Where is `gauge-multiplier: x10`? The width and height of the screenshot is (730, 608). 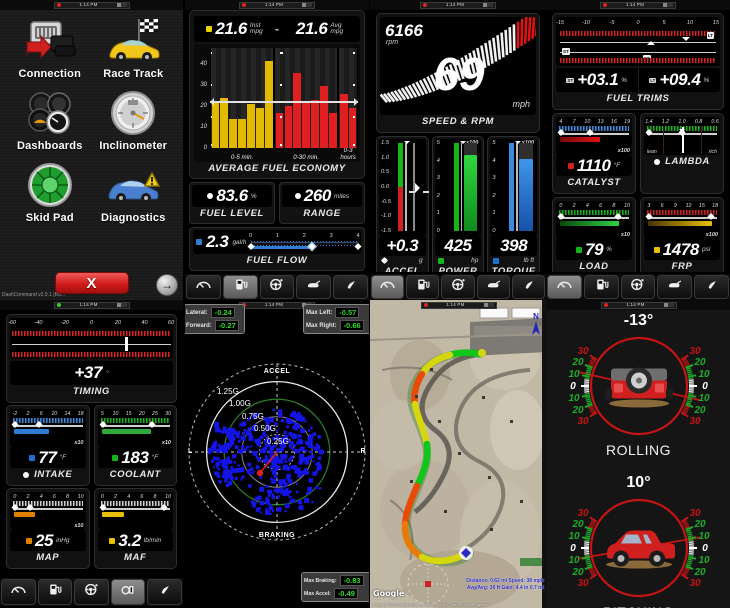 gauge-multiplier: x10 is located at coordinates (79, 526).